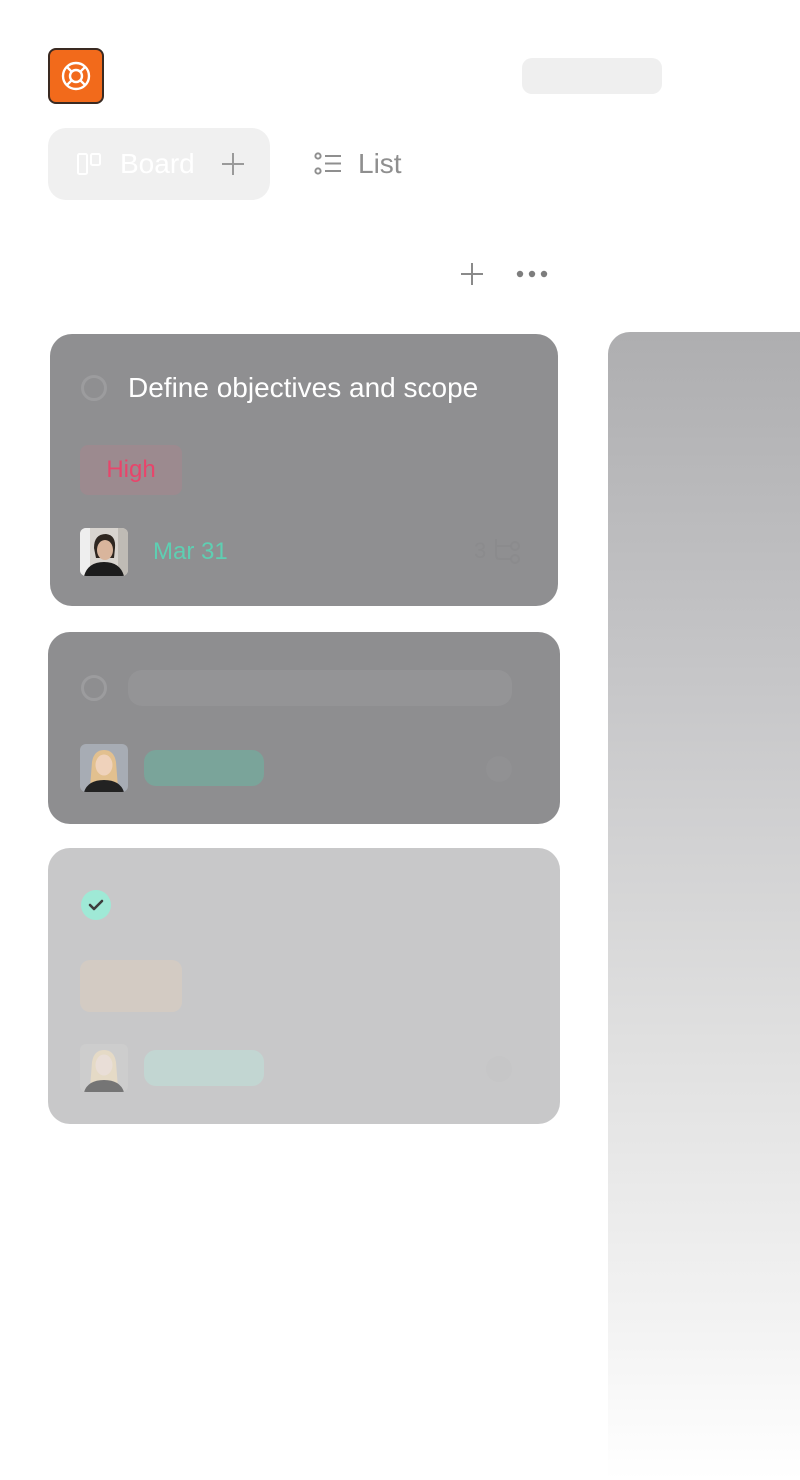  I want to click on title-placeholder, so click(320, 688).